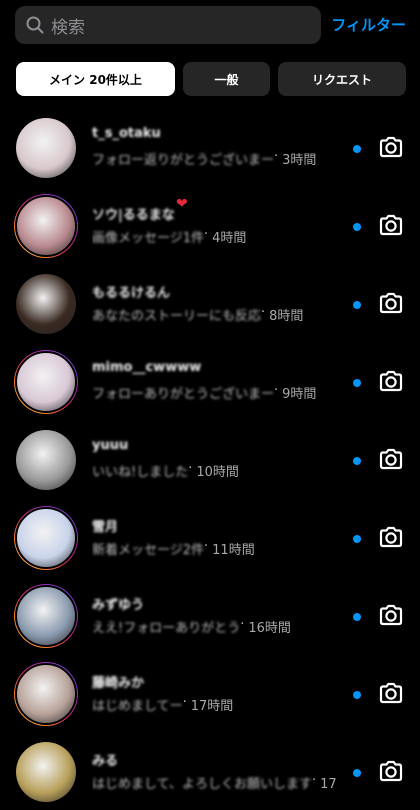  I want to click on thread-time: 4時間, so click(229, 238).